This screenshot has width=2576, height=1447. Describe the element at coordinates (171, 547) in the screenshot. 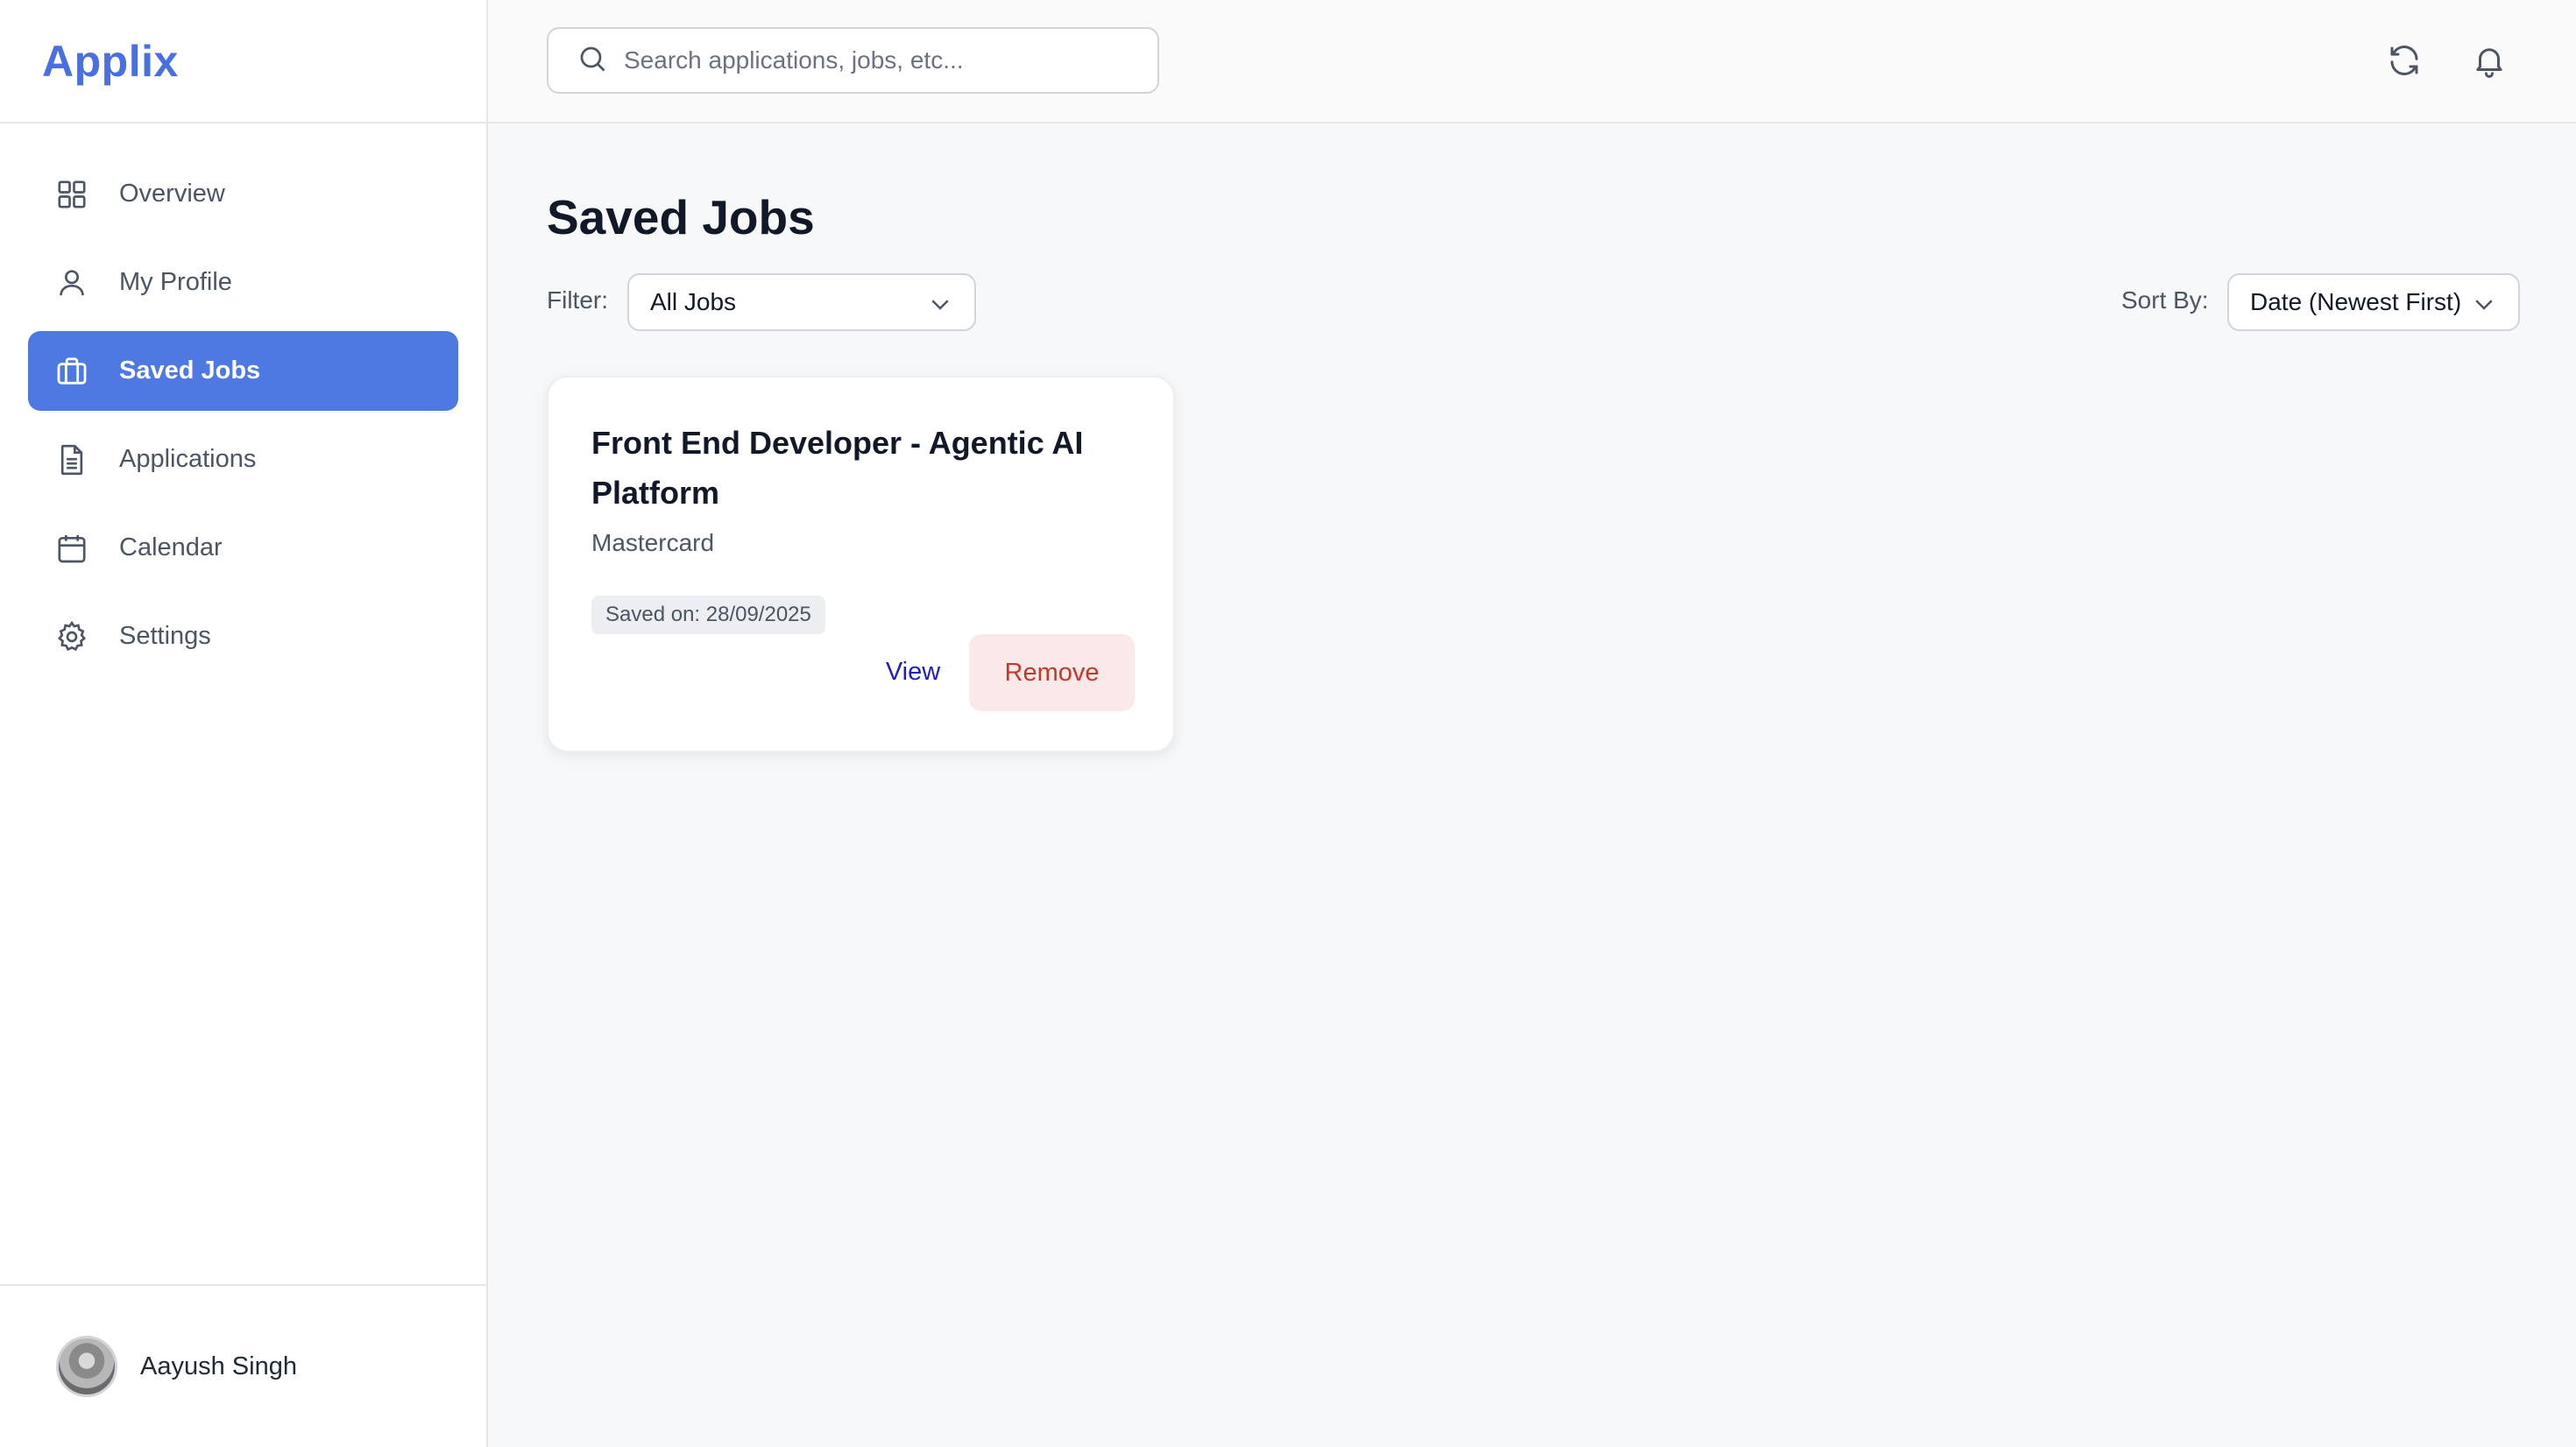

I see `sidebar-item-label: Calendar` at that location.